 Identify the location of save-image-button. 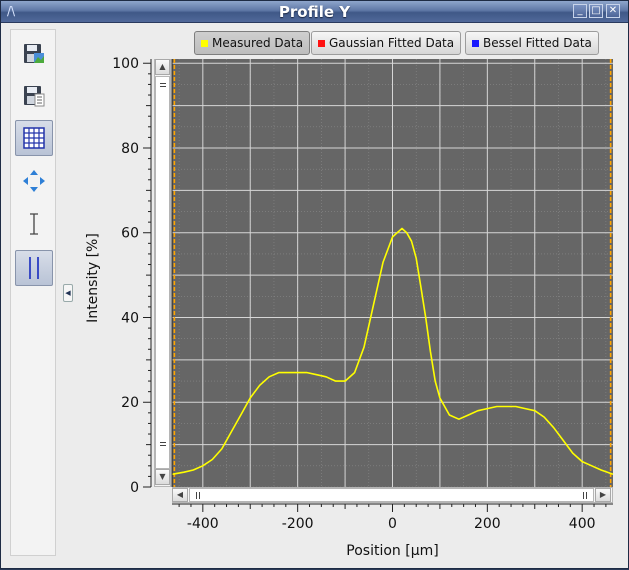
(34, 54).